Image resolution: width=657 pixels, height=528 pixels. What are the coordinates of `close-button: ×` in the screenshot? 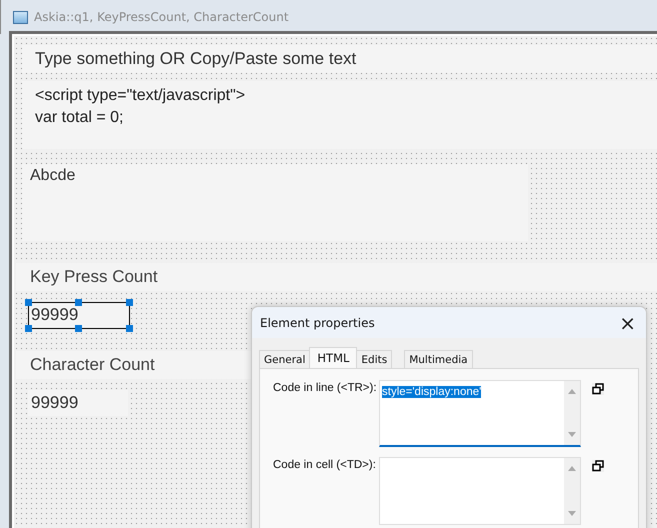 It's located at (627, 322).